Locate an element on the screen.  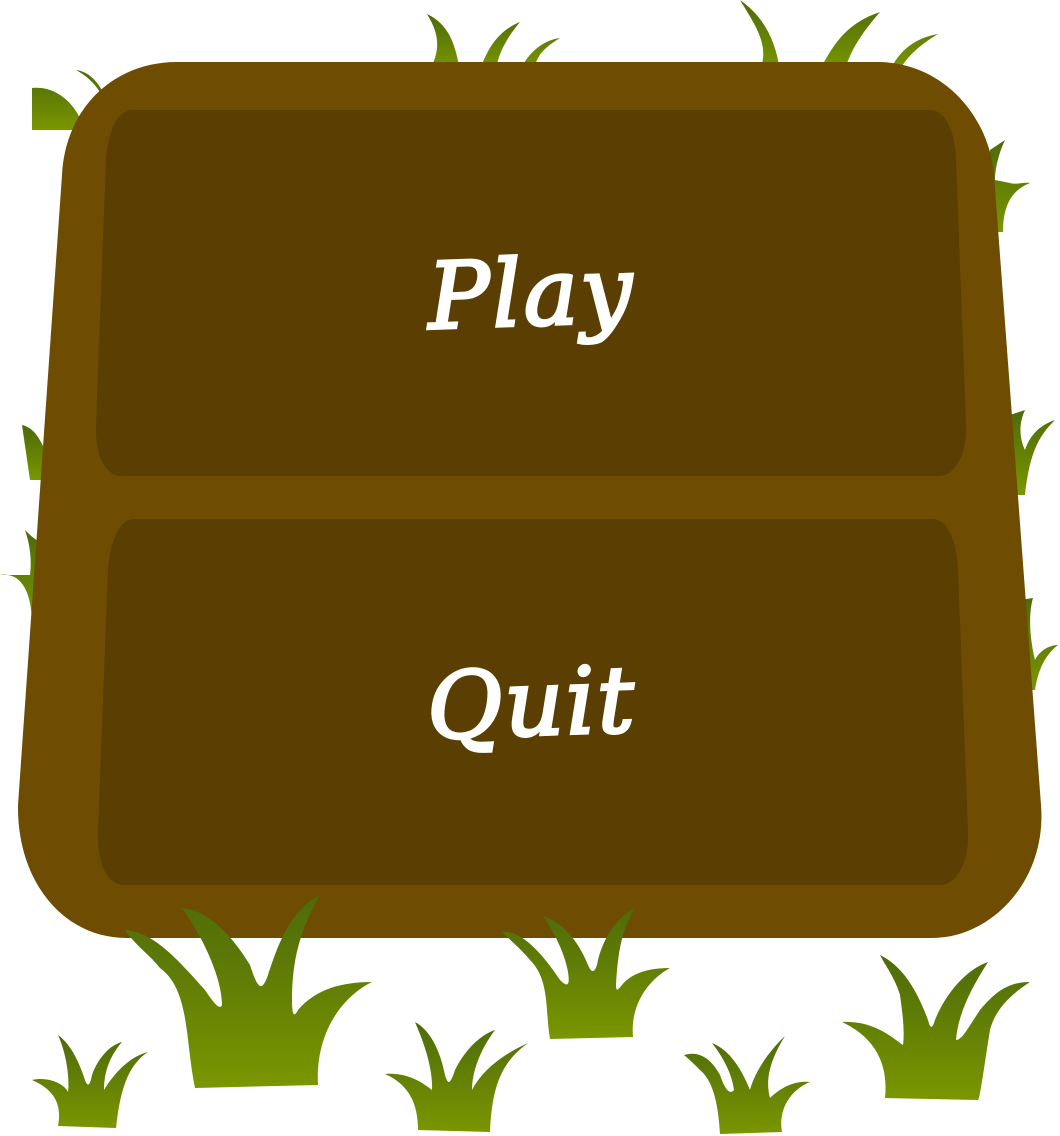
quit-label: Quit is located at coordinates (532, 702).